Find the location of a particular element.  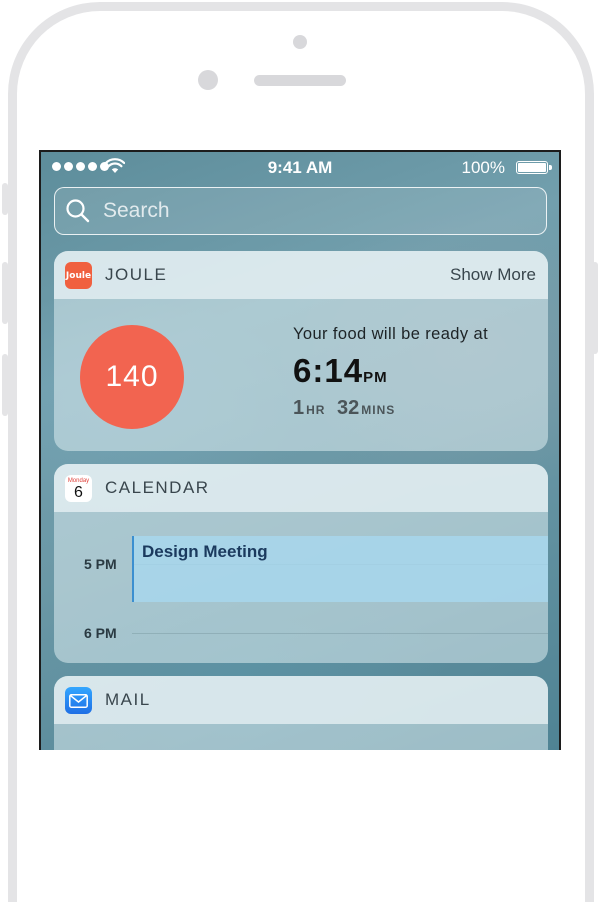

mute-switch is located at coordinates (5, 199).